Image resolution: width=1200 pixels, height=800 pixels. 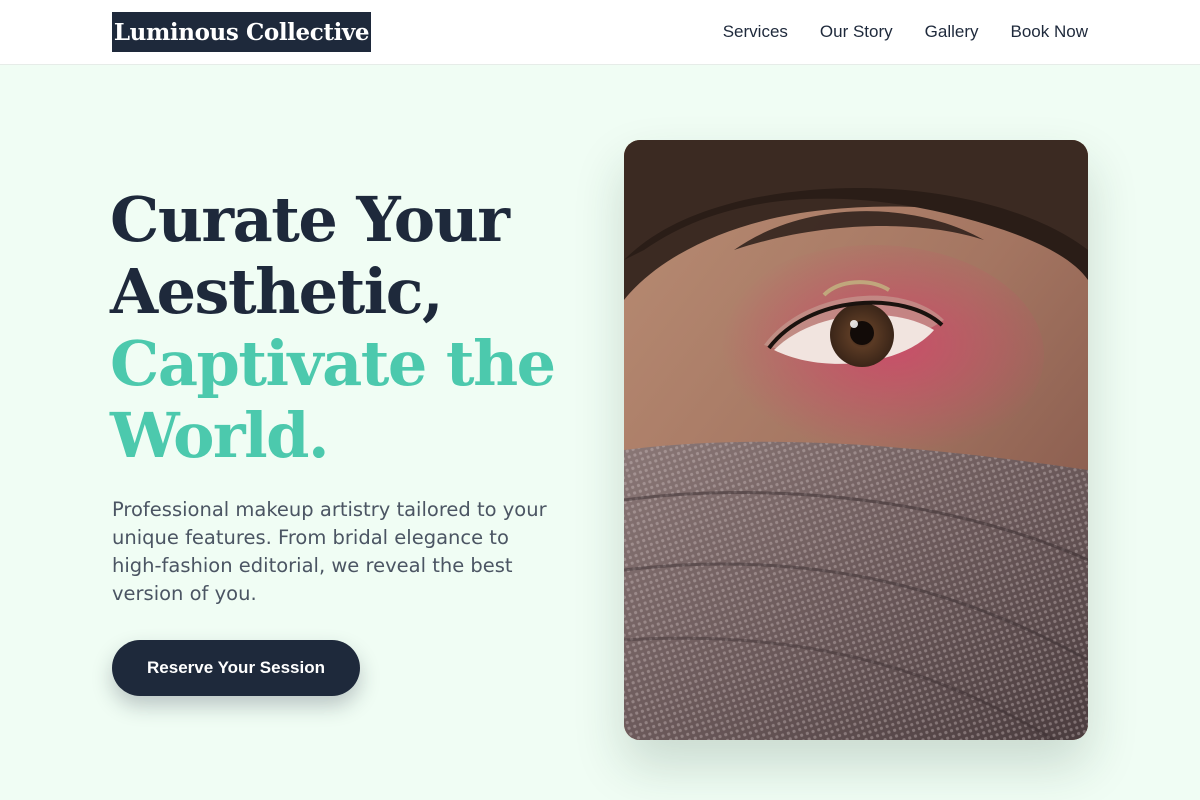 I want to click on reserve-session-button: Reserve Your Session, so click(x=236, y=668).